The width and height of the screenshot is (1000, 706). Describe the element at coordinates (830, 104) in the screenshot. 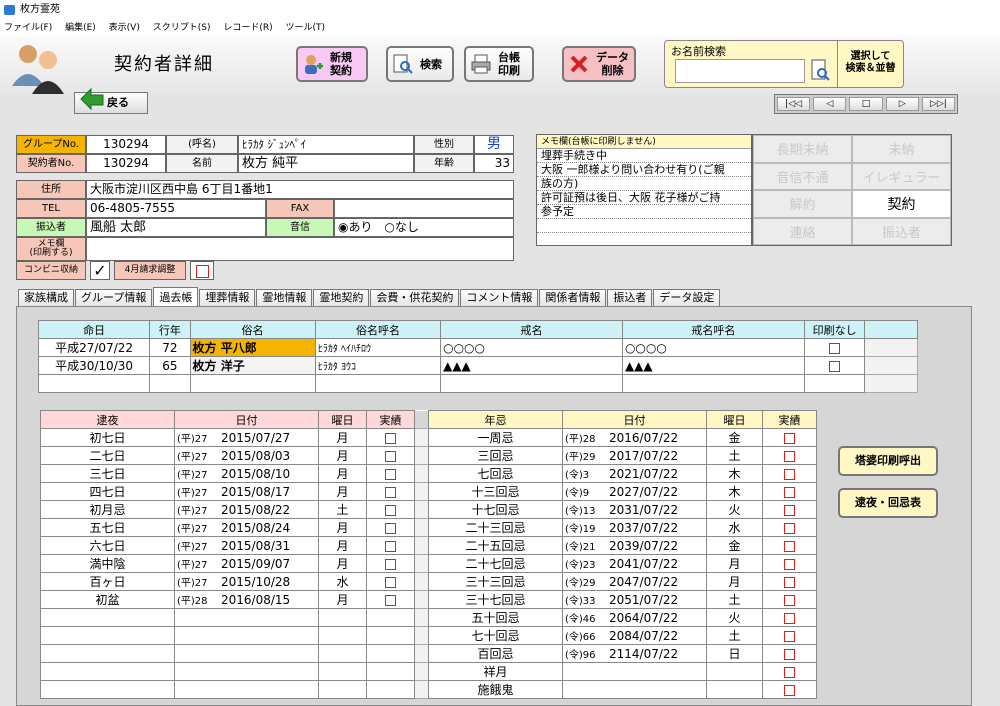

I see `prev-record-button: ◁` at that location.